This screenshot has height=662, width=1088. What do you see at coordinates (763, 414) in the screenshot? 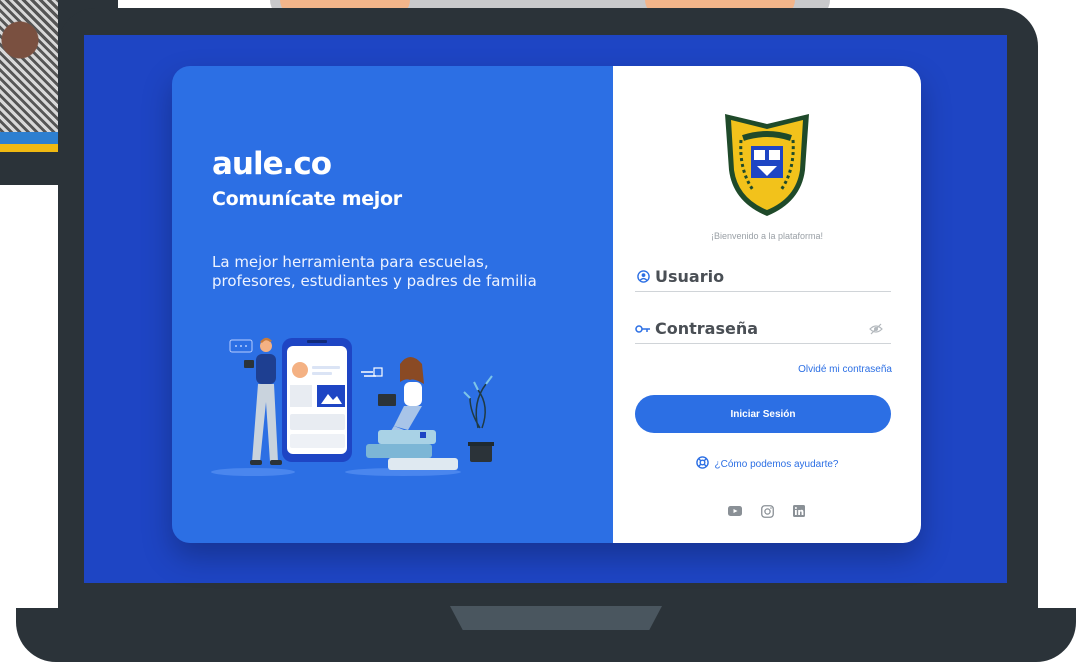
I see `login-button: Iniciar Sesión` at bounding box center [763, 414].